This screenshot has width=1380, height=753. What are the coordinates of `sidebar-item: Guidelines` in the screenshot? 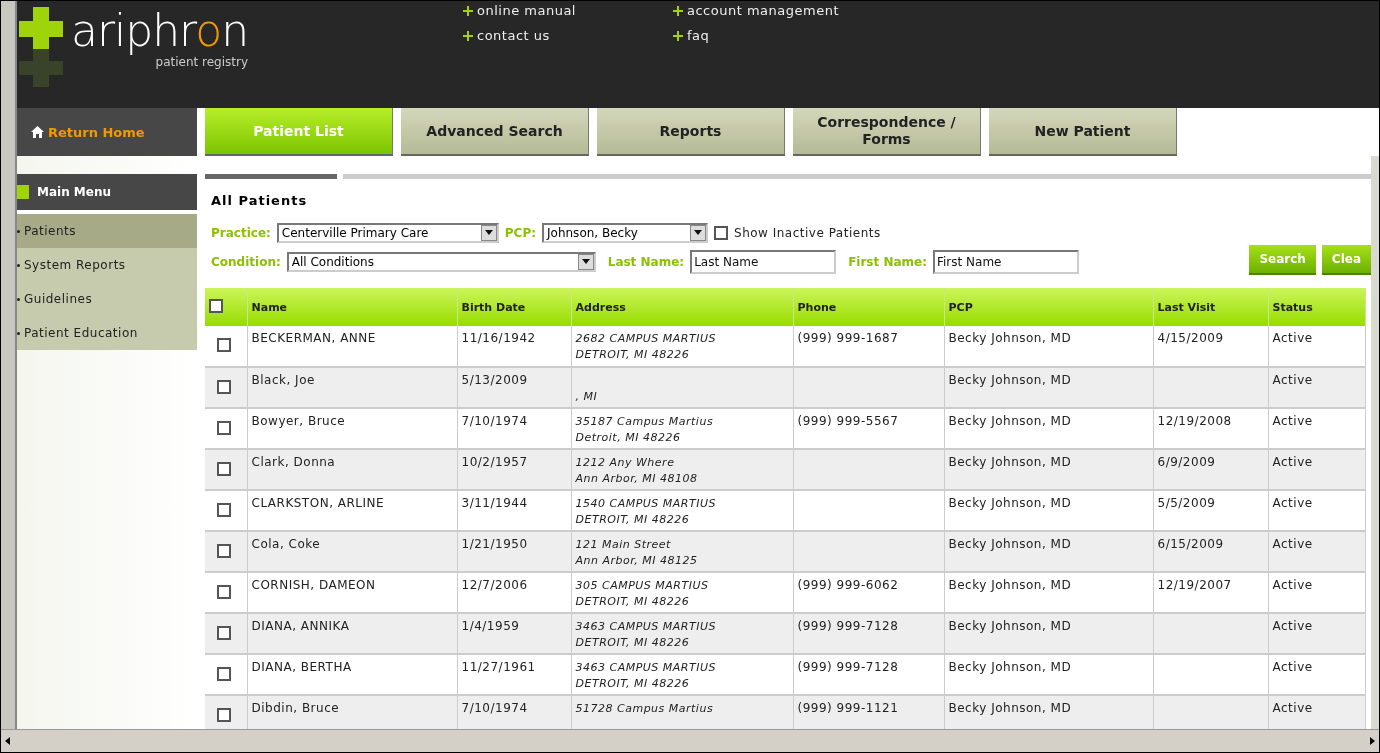 It's located at (107, 299).